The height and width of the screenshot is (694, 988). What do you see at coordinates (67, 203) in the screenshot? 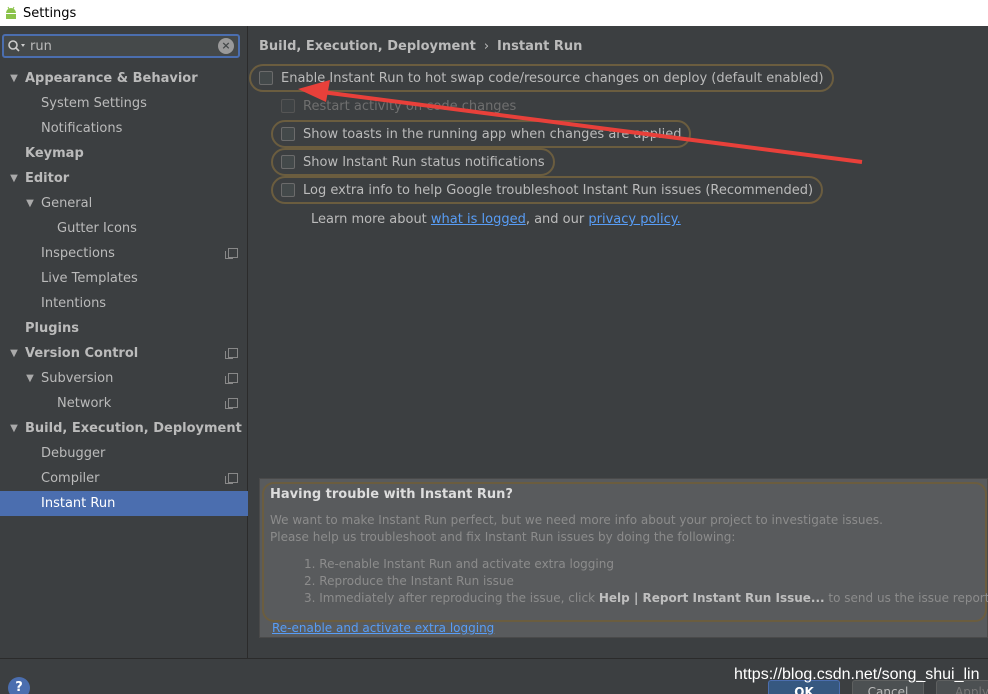
I see `sidebar-item-label: General` at bounding box center [67, 203].